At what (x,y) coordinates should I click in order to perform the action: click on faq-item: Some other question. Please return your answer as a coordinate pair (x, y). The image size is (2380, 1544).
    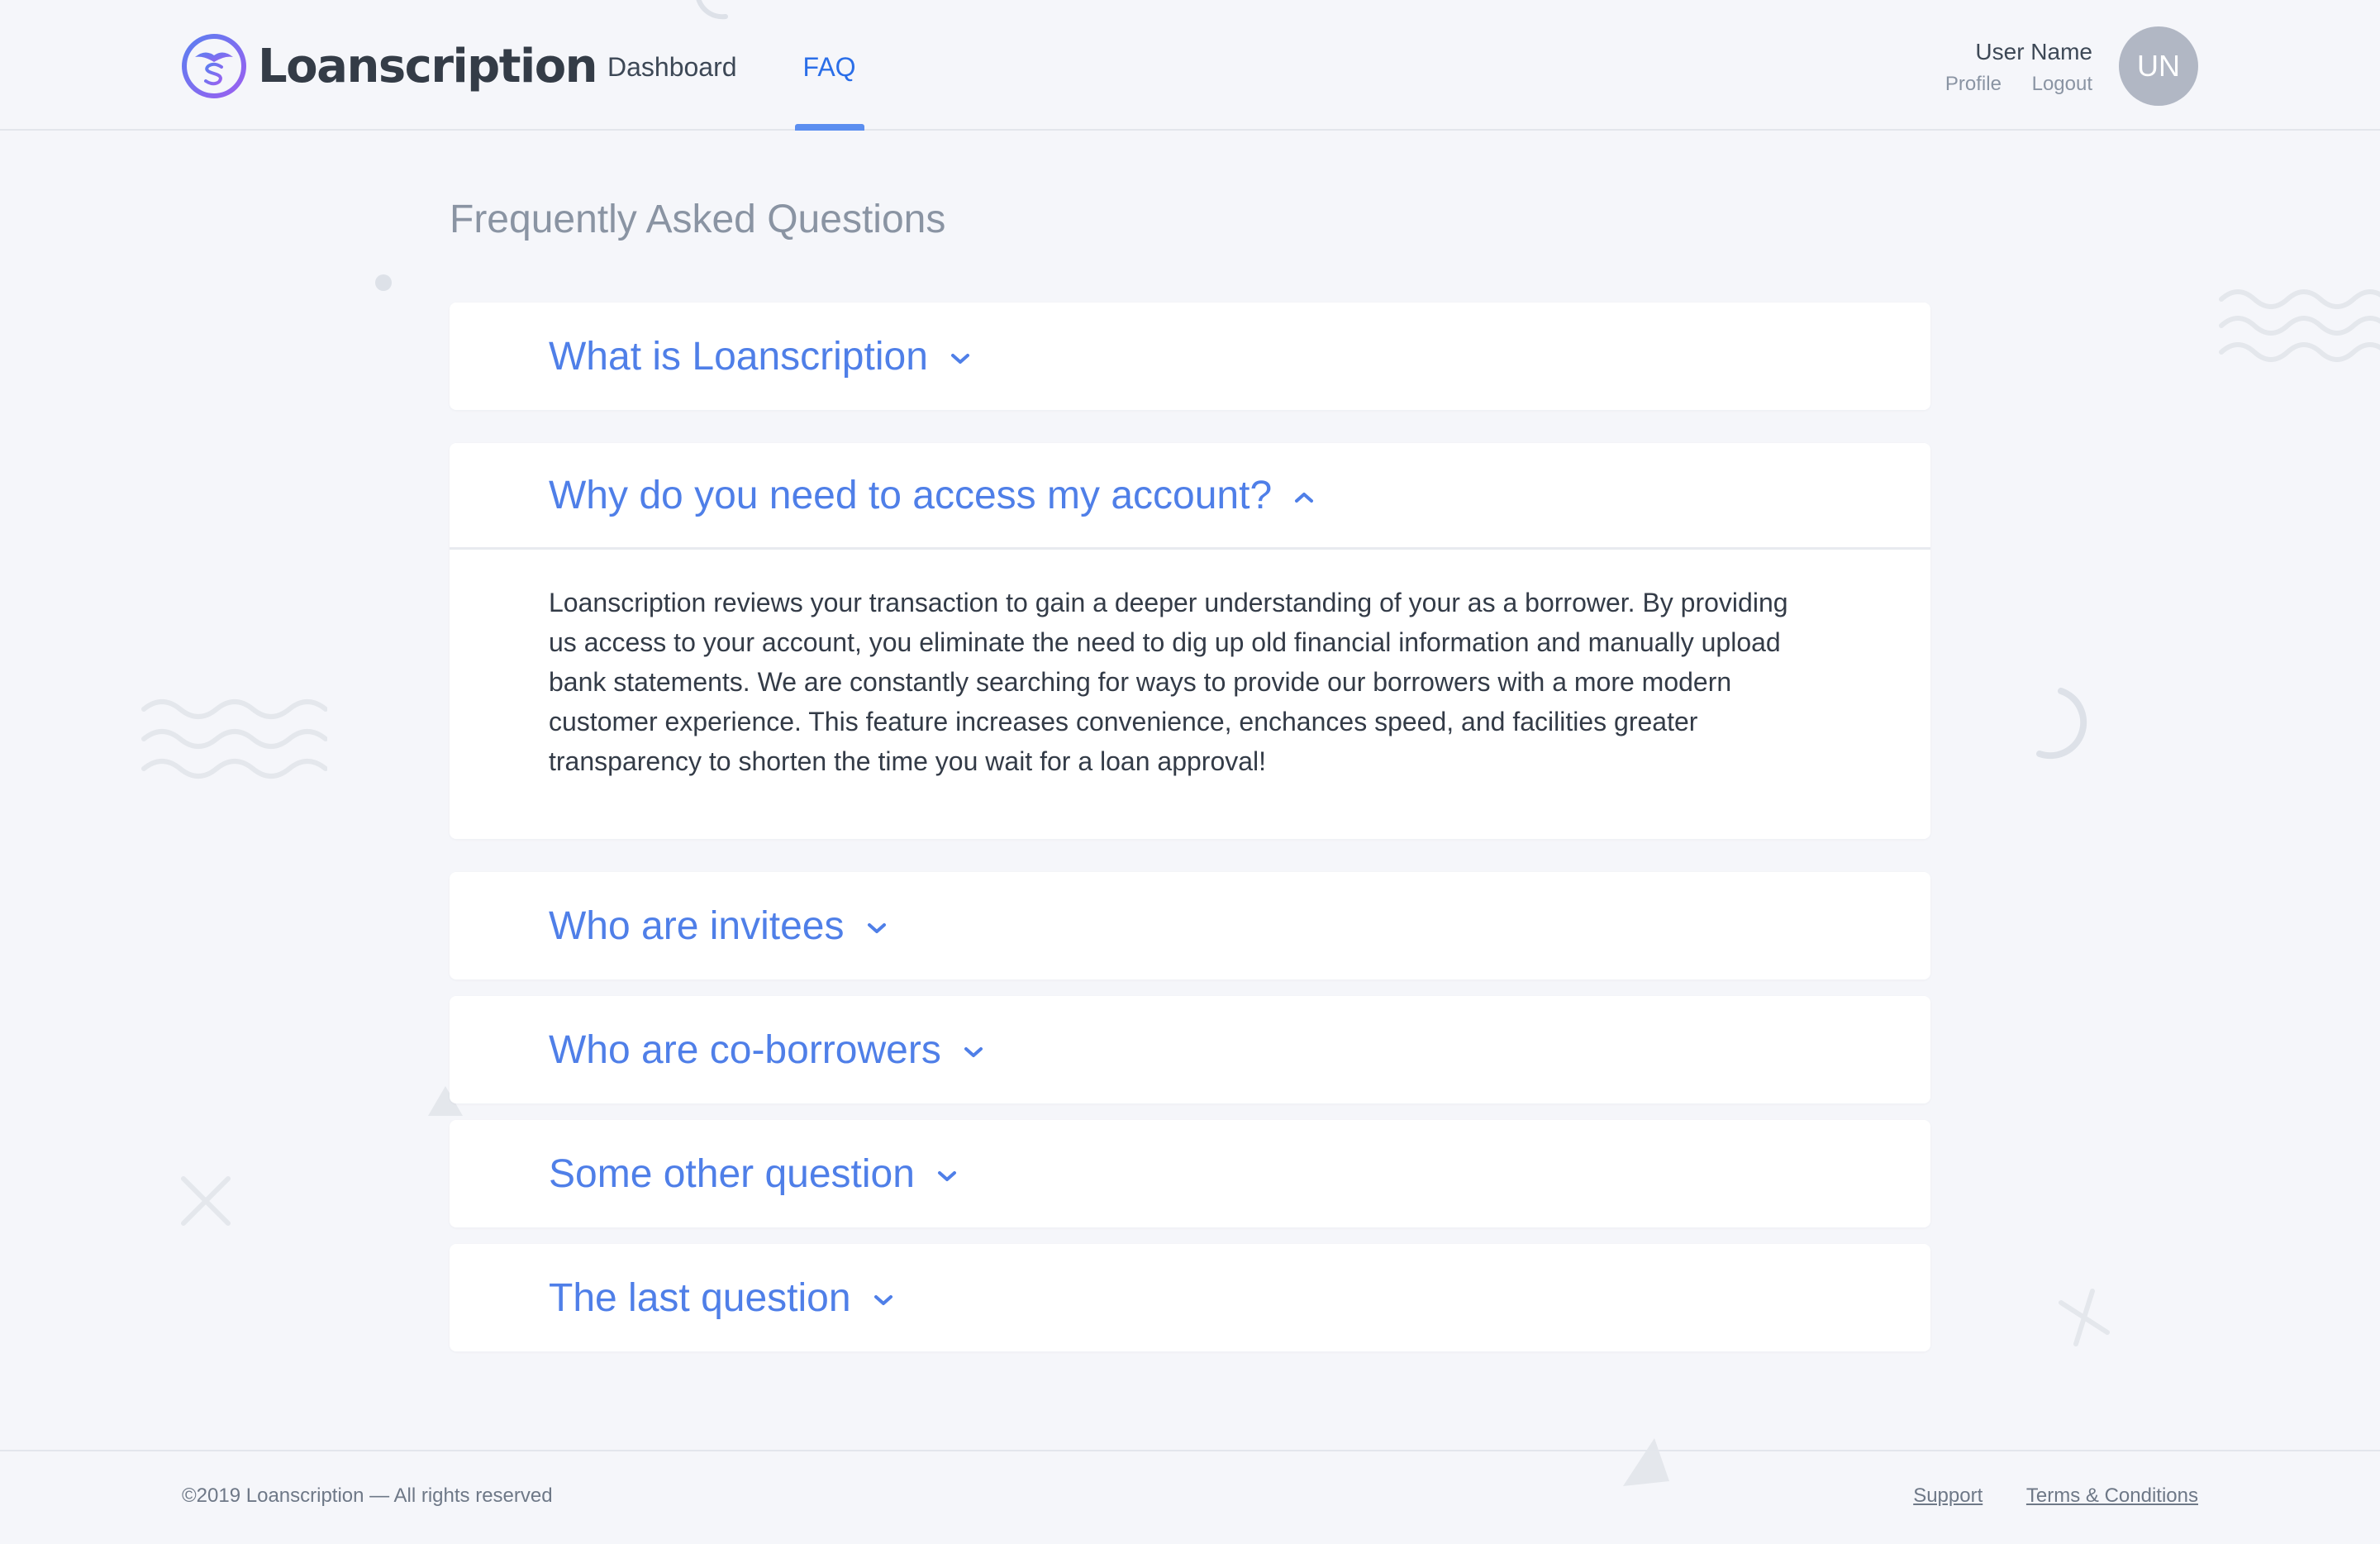
    Looking at the image, I should click on (1190, 1174).